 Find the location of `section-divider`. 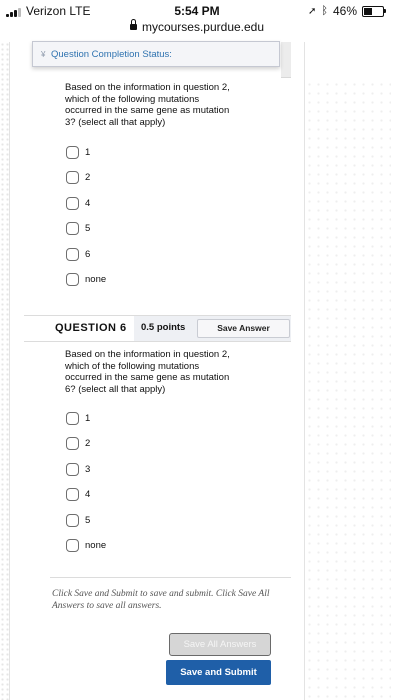

section-divider is located at coordinates (170, 577).